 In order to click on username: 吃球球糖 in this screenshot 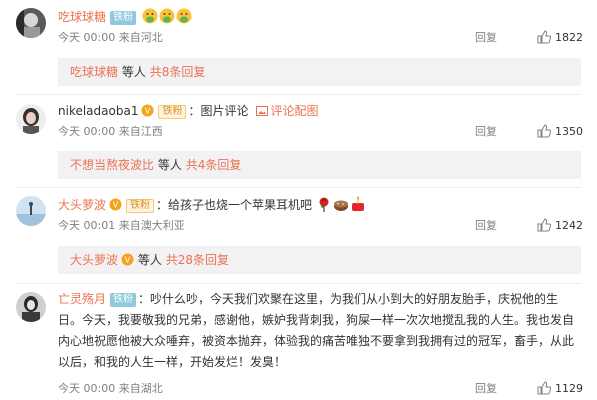, I will do `click(82, 17)`.